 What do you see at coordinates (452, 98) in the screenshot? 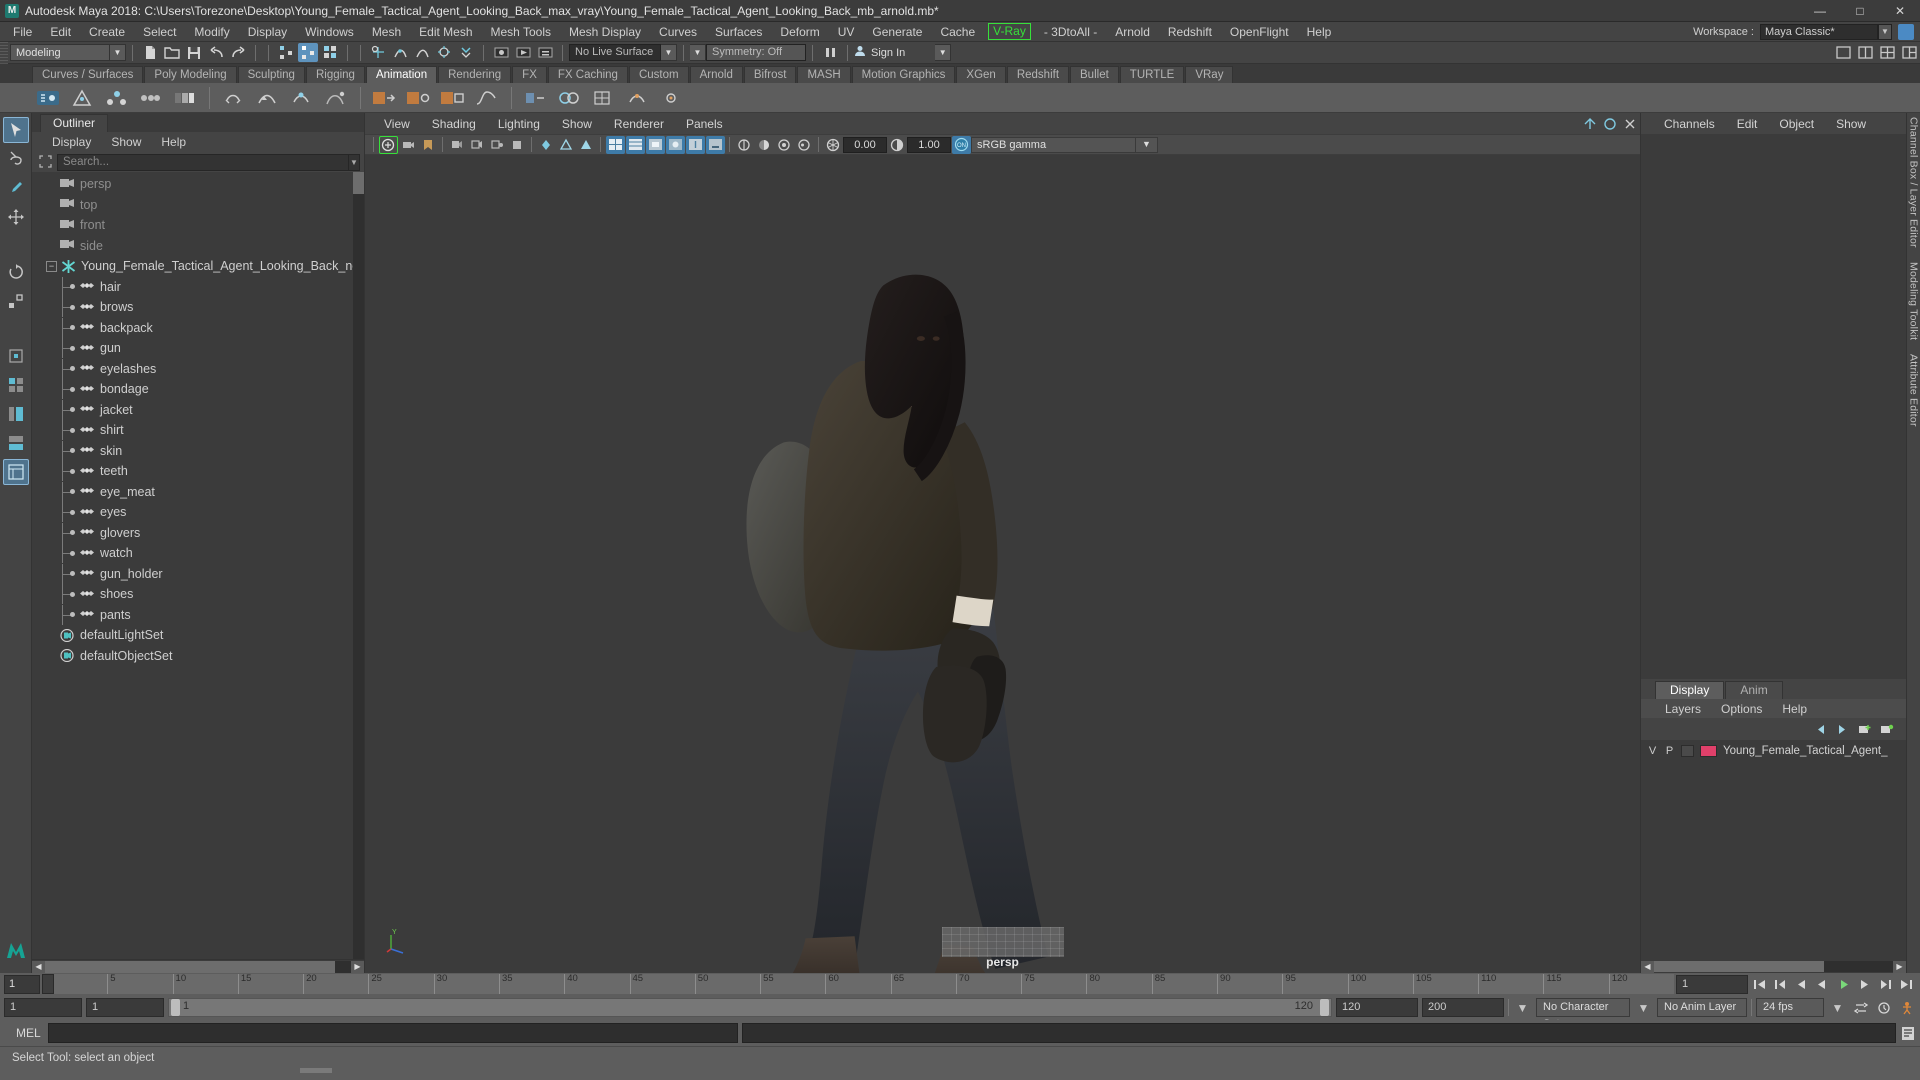
I see `time-editor-icon` at bounding box center [452, 98].